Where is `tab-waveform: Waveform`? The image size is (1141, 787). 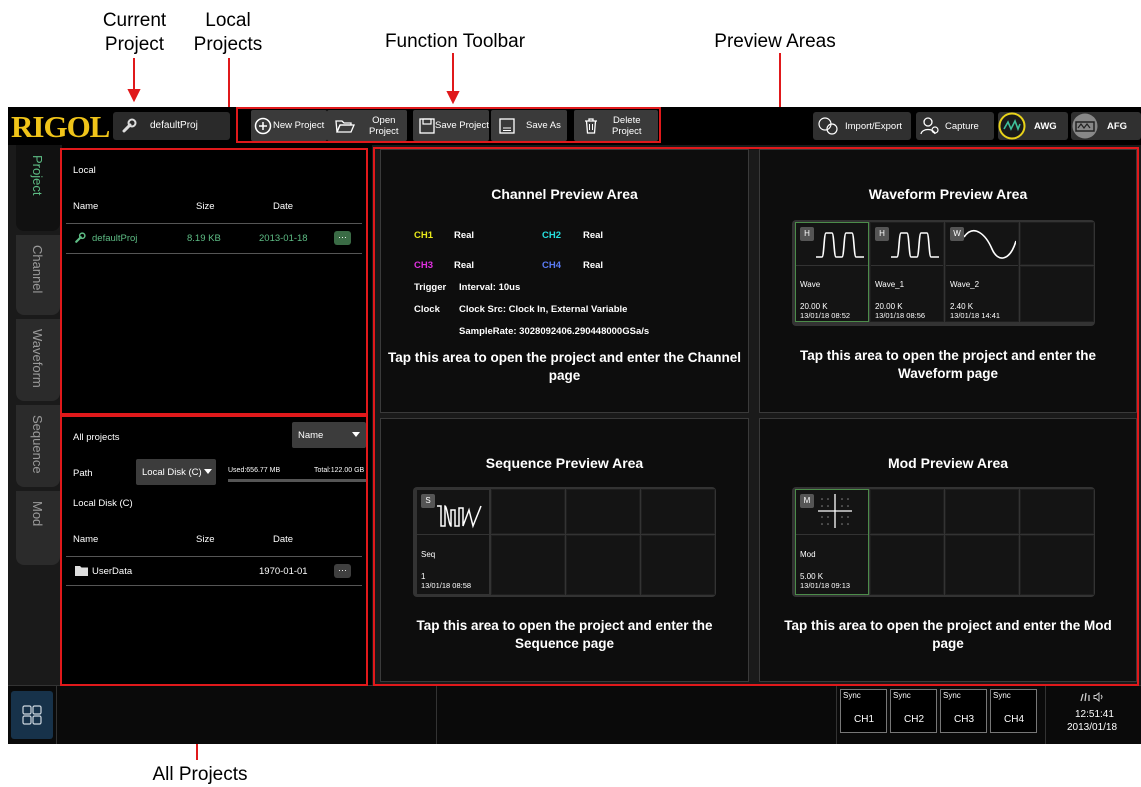
tab-waveform: Waveform is located at coordinates (38, 360).